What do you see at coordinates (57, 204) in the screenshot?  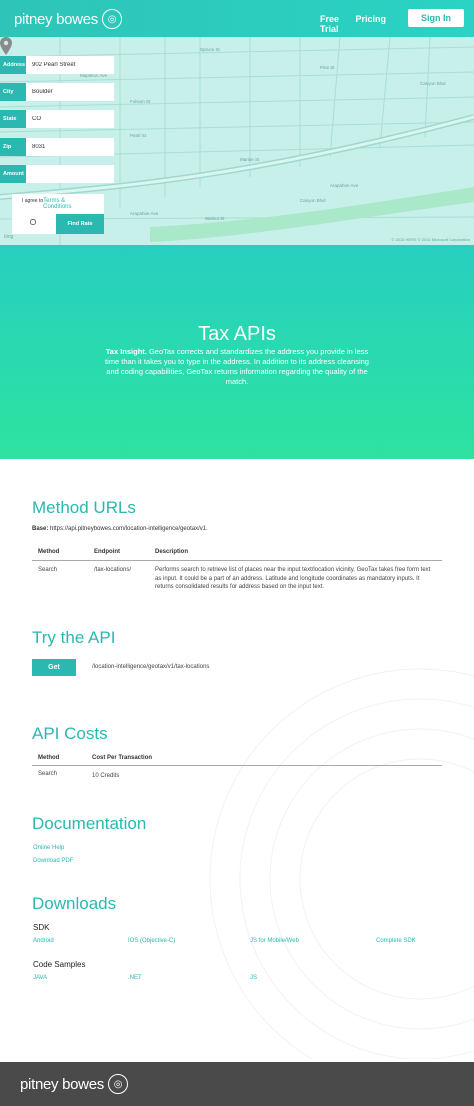 I see `terms-link: Terms & Conditions` at bounding box center [57, 204].